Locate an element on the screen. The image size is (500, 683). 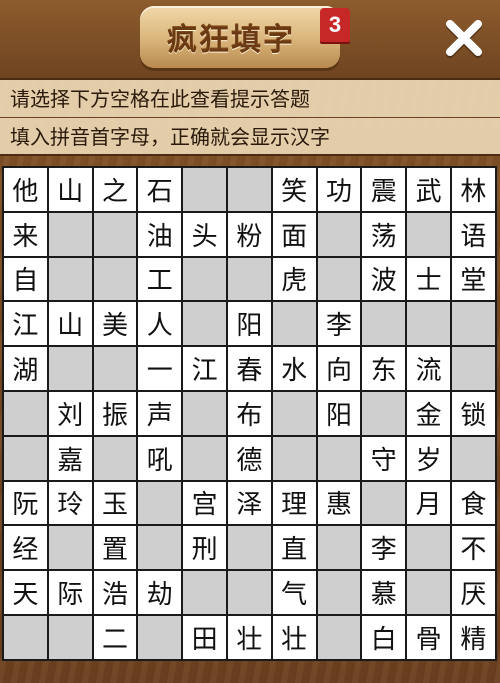
grid-cell-letter: 厌 is located at coordinates (473, 592).